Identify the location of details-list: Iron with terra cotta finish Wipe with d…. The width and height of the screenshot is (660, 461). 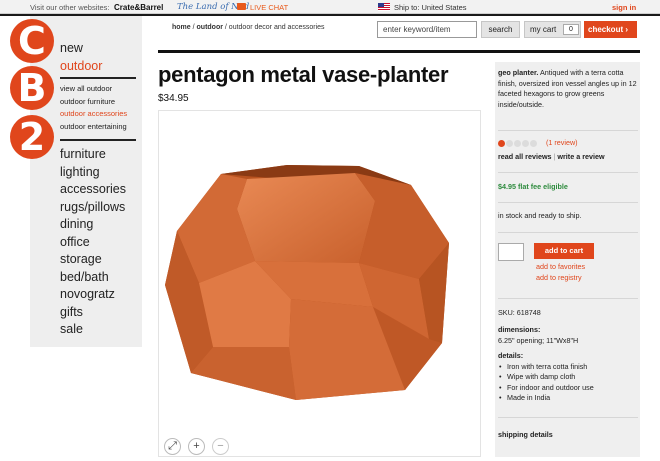
(568, 383).